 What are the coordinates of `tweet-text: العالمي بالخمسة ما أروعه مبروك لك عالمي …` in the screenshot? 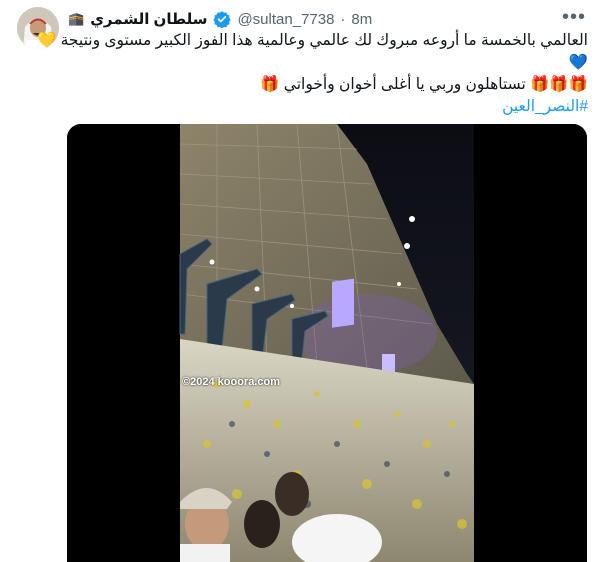 It's located at (312, 74).